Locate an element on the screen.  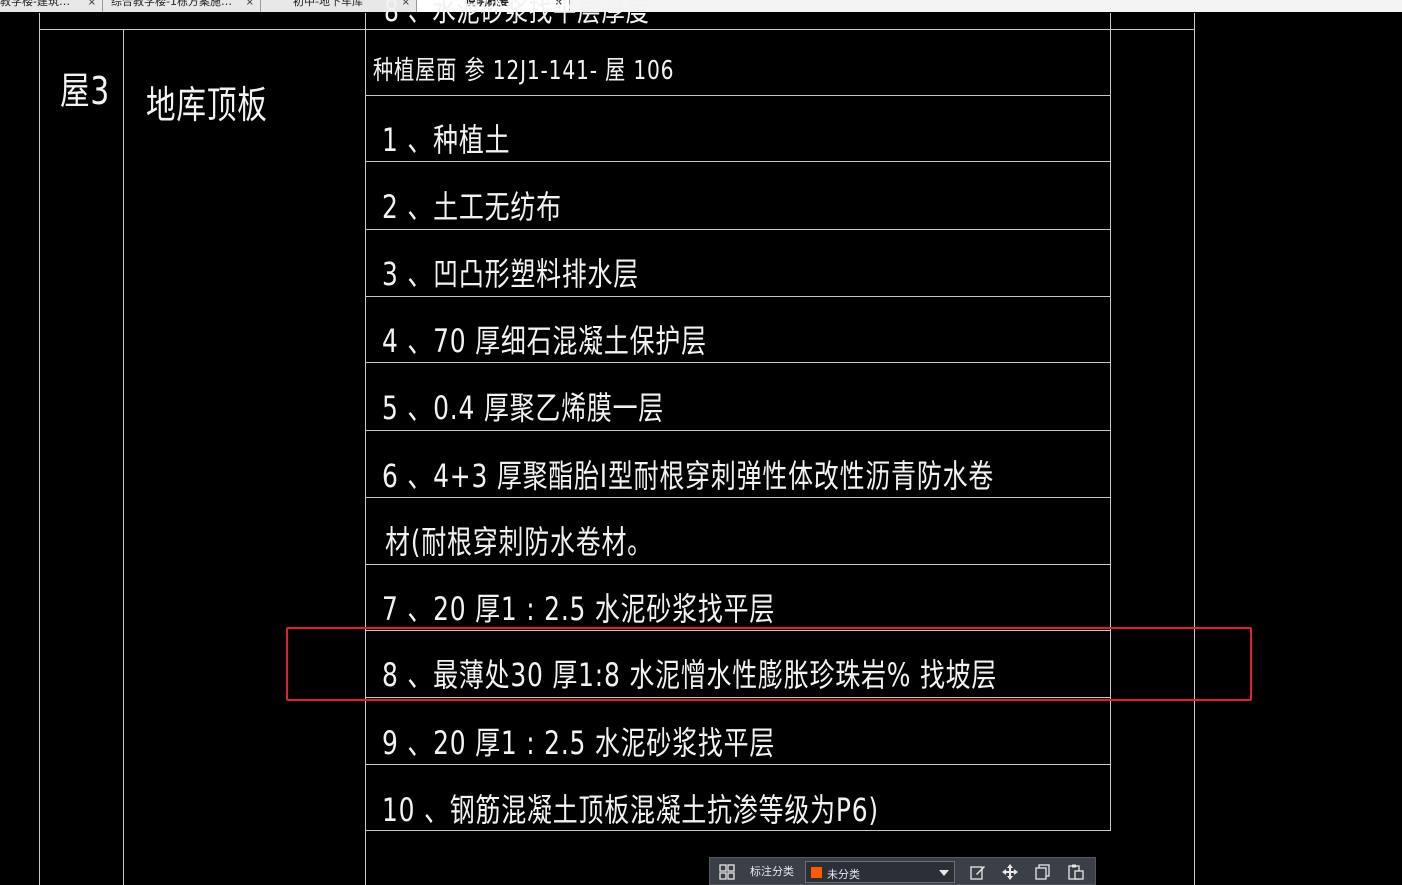
layer-row: 7 、20 厚1 : 2.5 水泥砂浆找平层 is located at coordinates (579, 609).